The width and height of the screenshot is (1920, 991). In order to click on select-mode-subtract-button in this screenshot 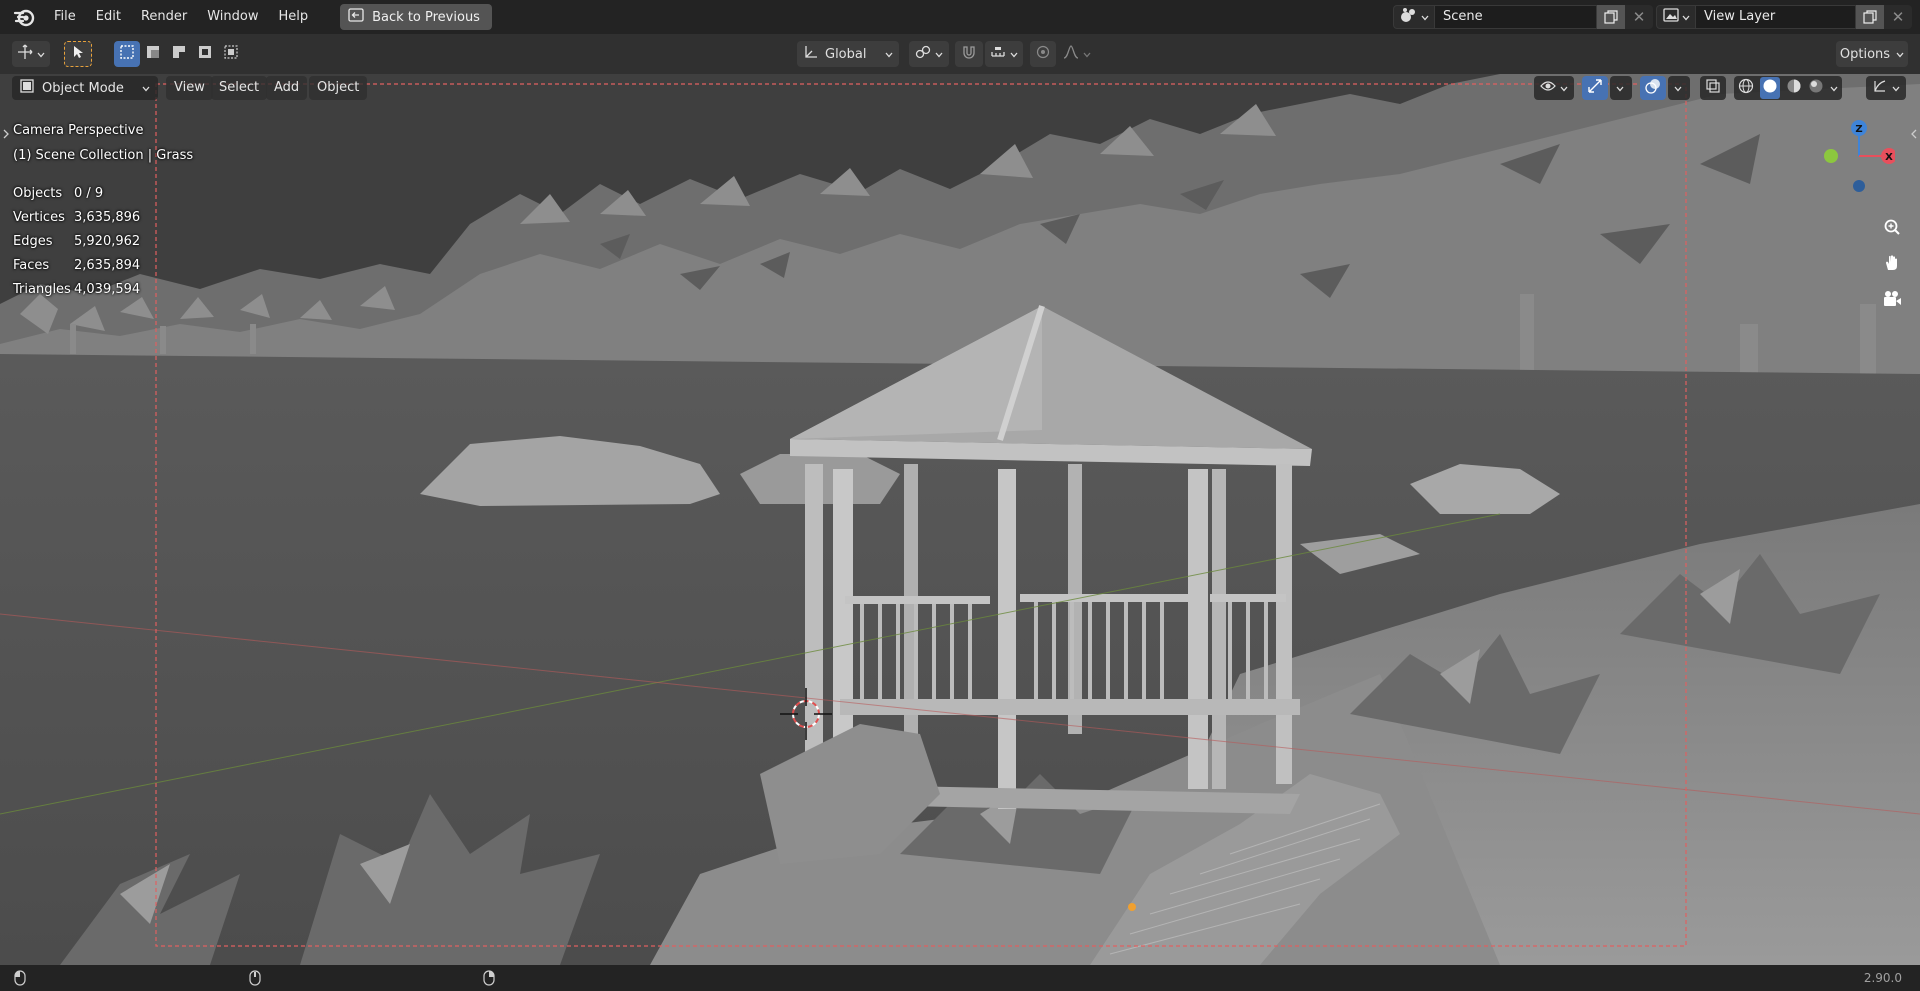, I will do `click(179, 54)`.